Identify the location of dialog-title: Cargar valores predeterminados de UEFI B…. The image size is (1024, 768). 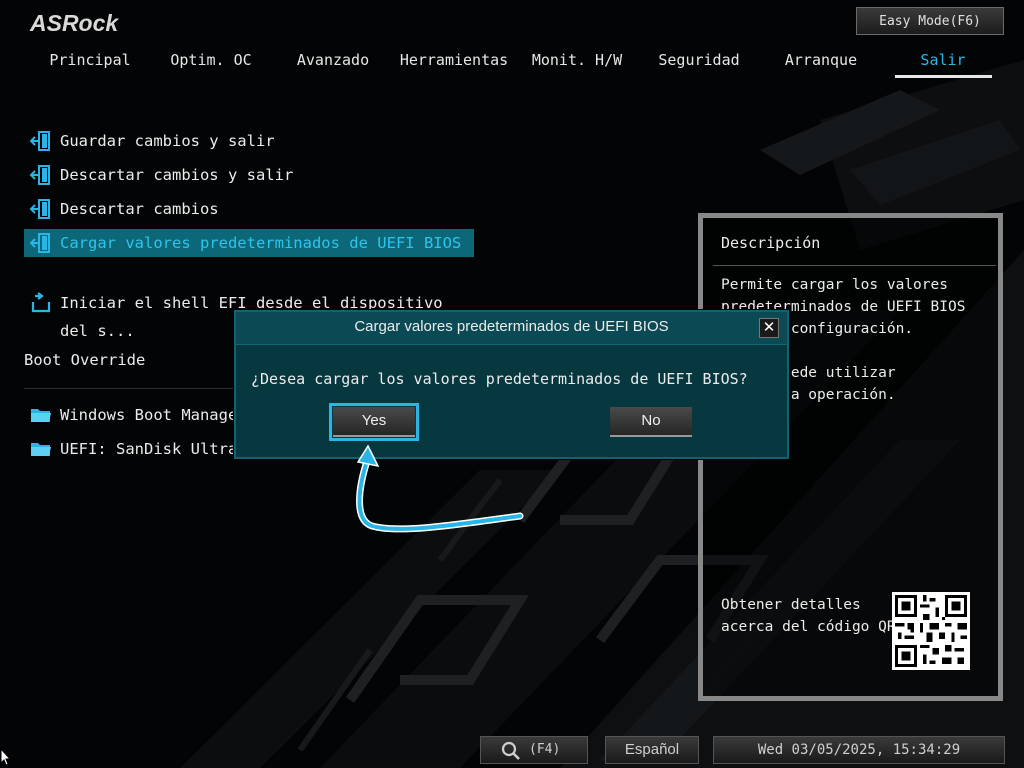
(511, 326).